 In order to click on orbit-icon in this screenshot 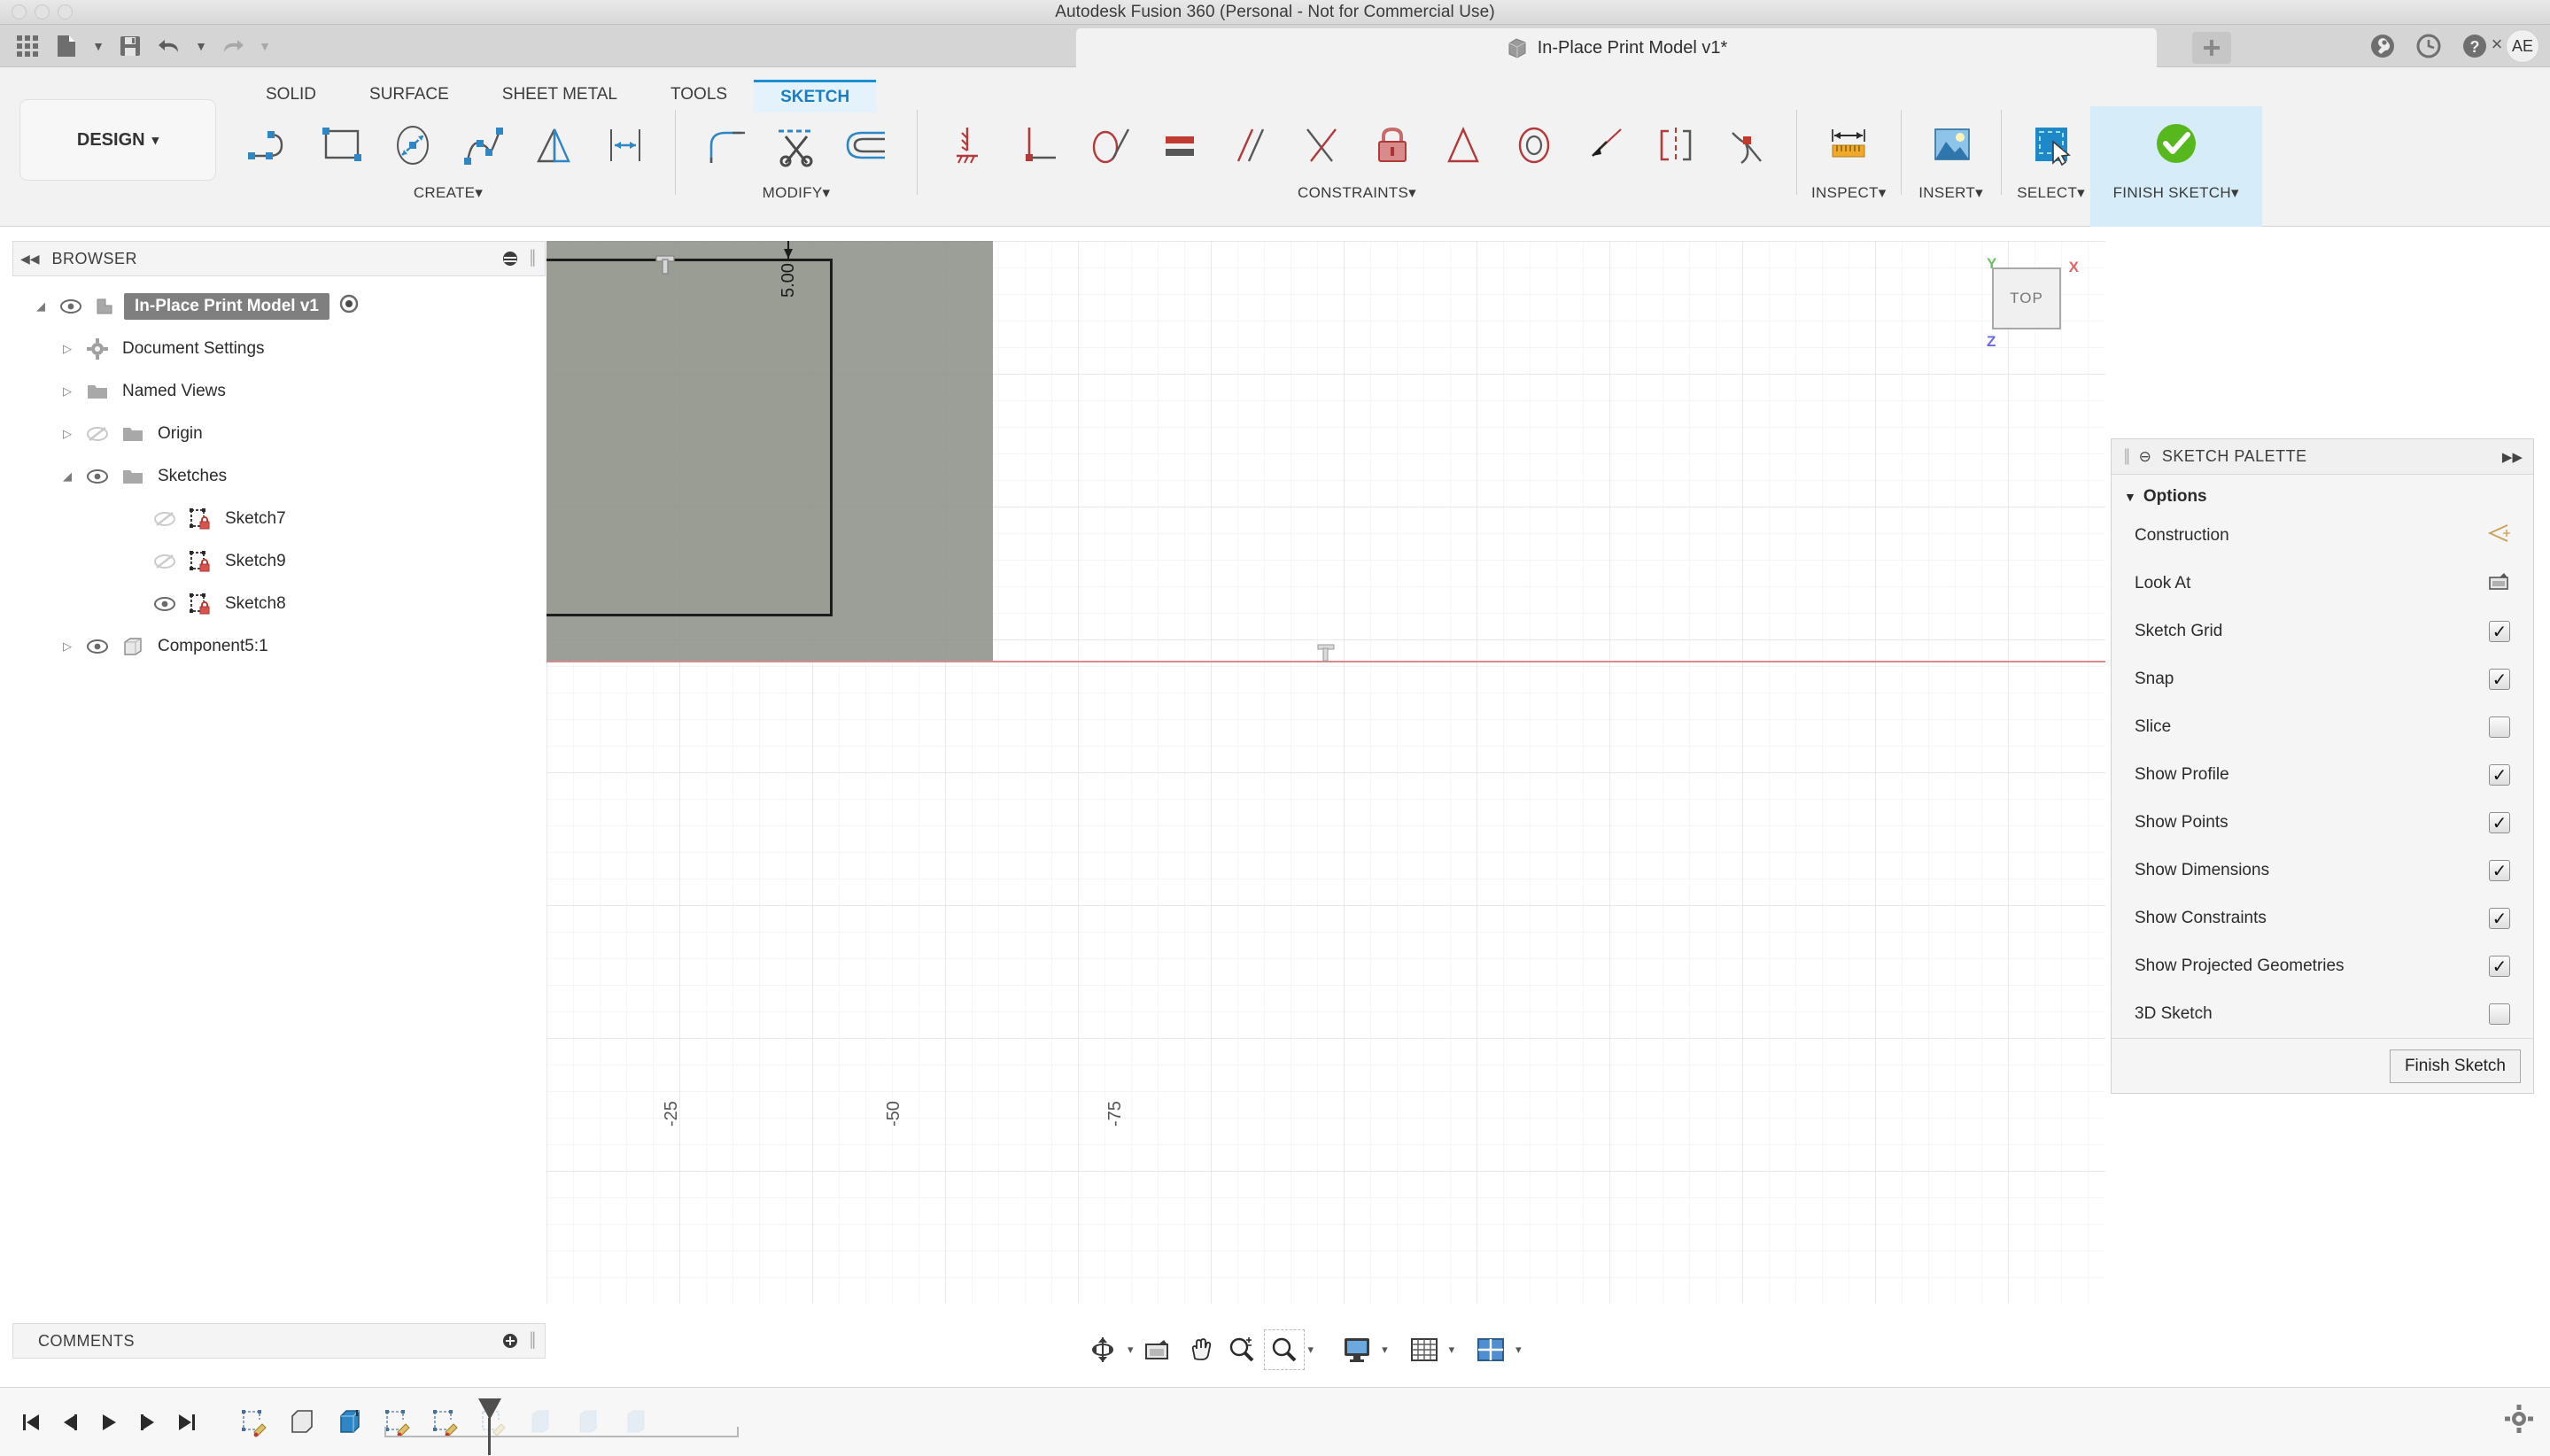, I will do `click(1102, 1349)`.